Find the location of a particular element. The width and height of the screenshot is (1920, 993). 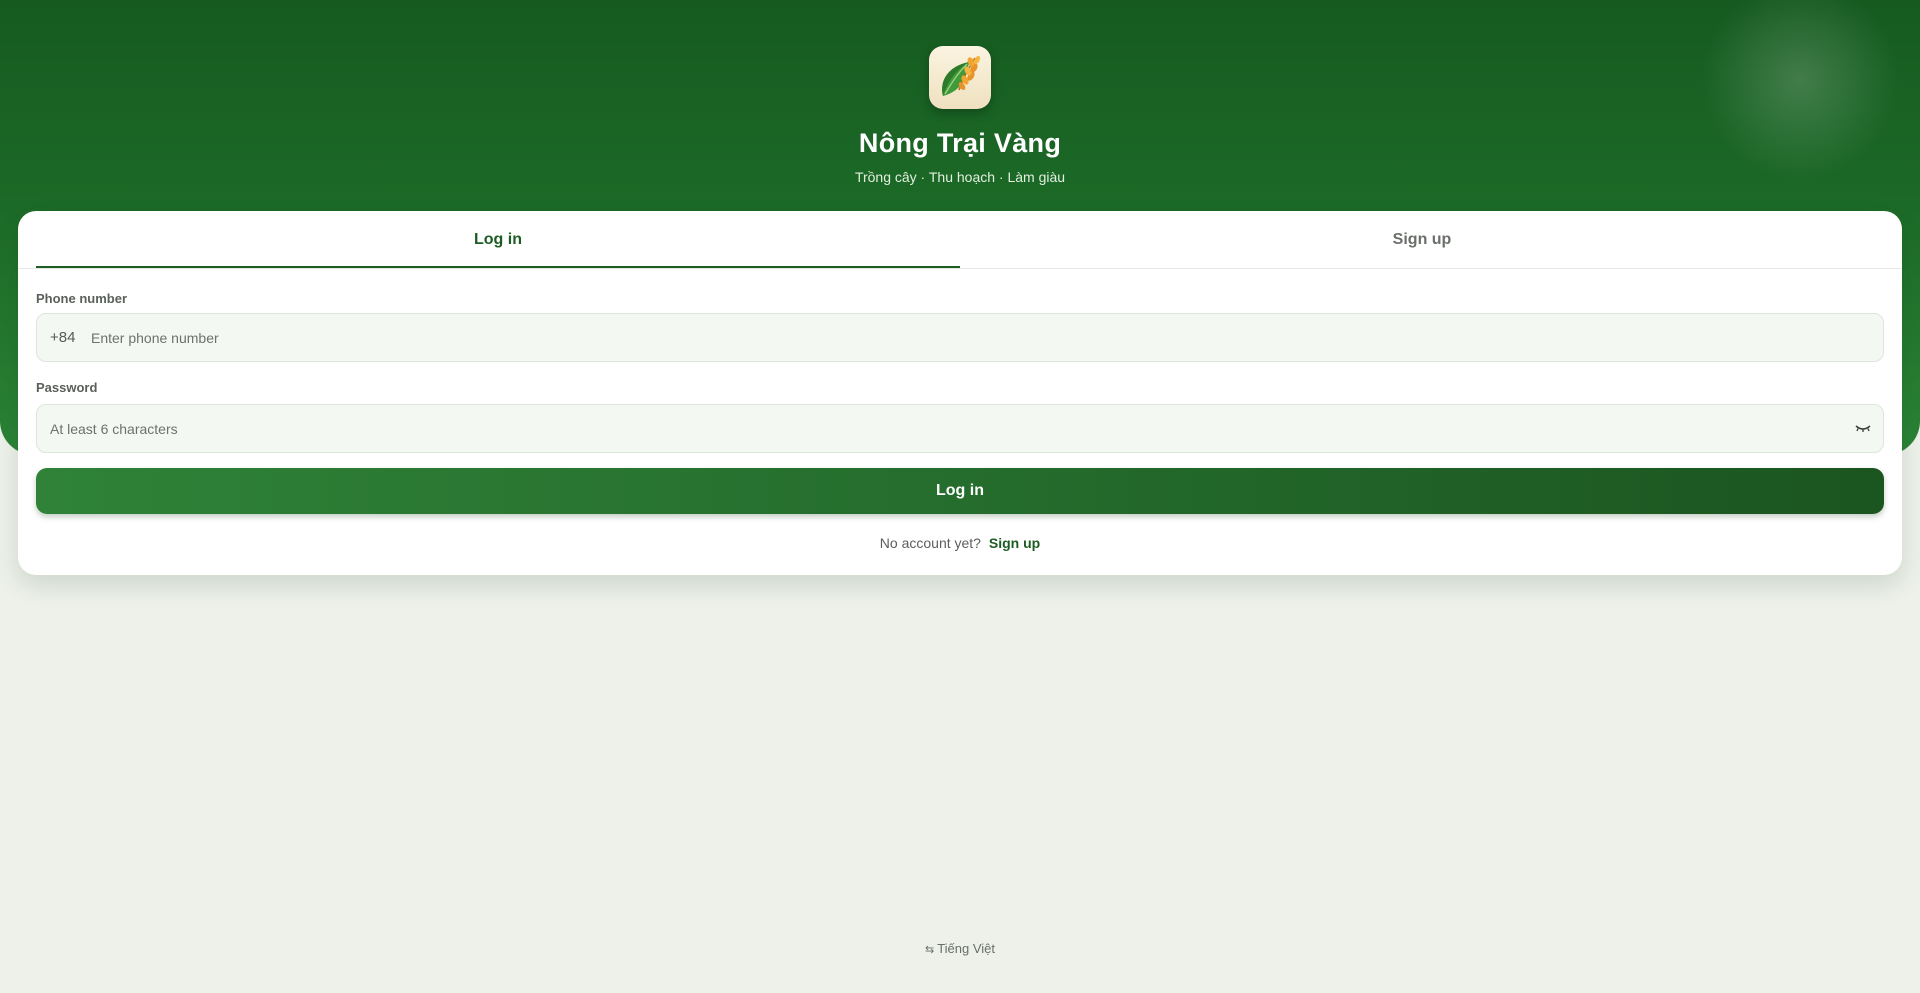

password-field is located at coordinates (960, 428).